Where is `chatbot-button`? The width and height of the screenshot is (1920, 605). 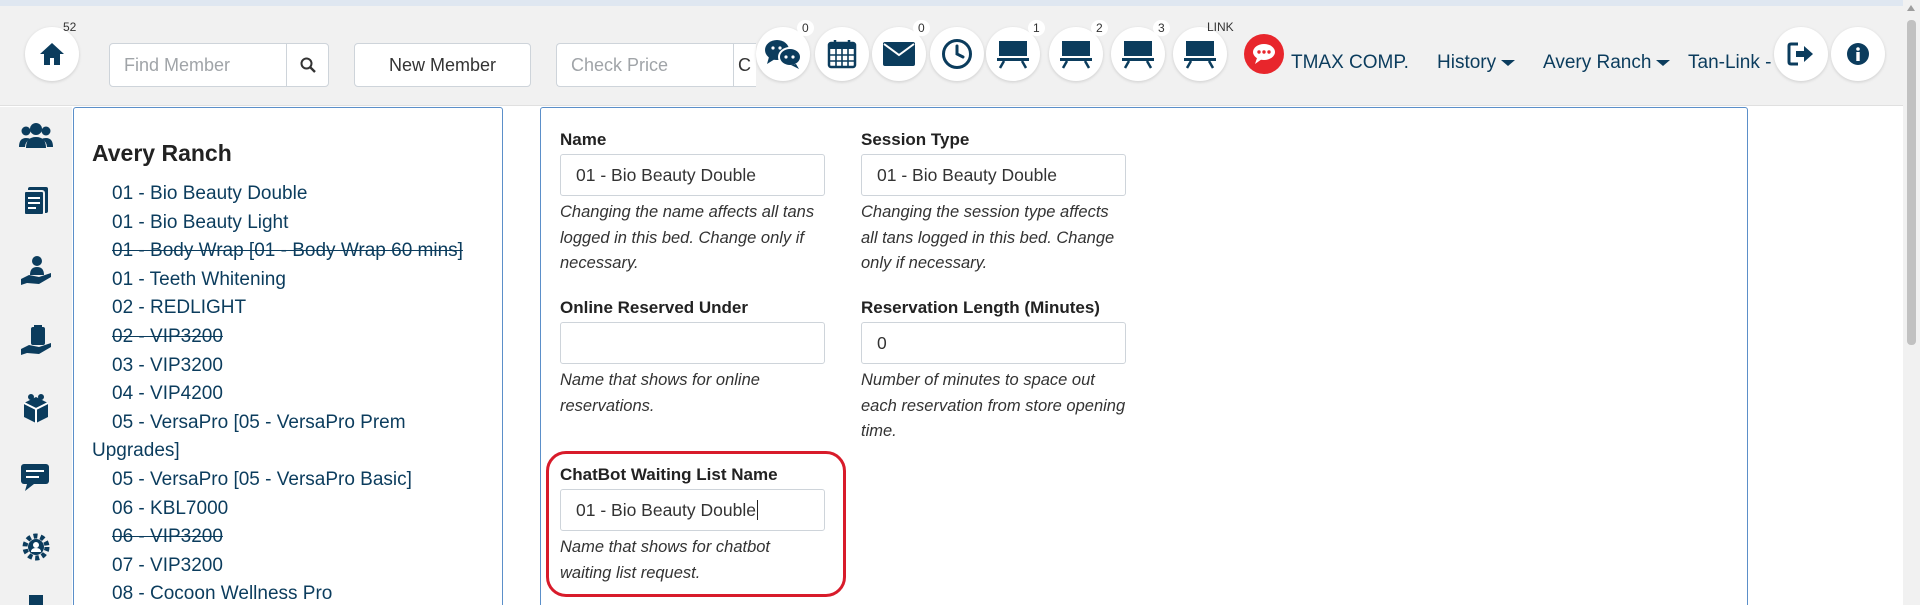 chatbot-button is located at coordinates (1264, 54).